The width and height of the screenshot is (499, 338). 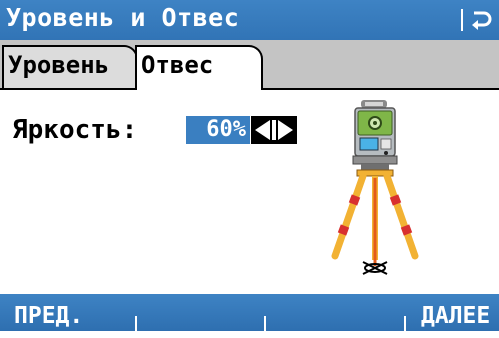 I want to click on brightness-value-field: 60%, so click(x=218, y=130).